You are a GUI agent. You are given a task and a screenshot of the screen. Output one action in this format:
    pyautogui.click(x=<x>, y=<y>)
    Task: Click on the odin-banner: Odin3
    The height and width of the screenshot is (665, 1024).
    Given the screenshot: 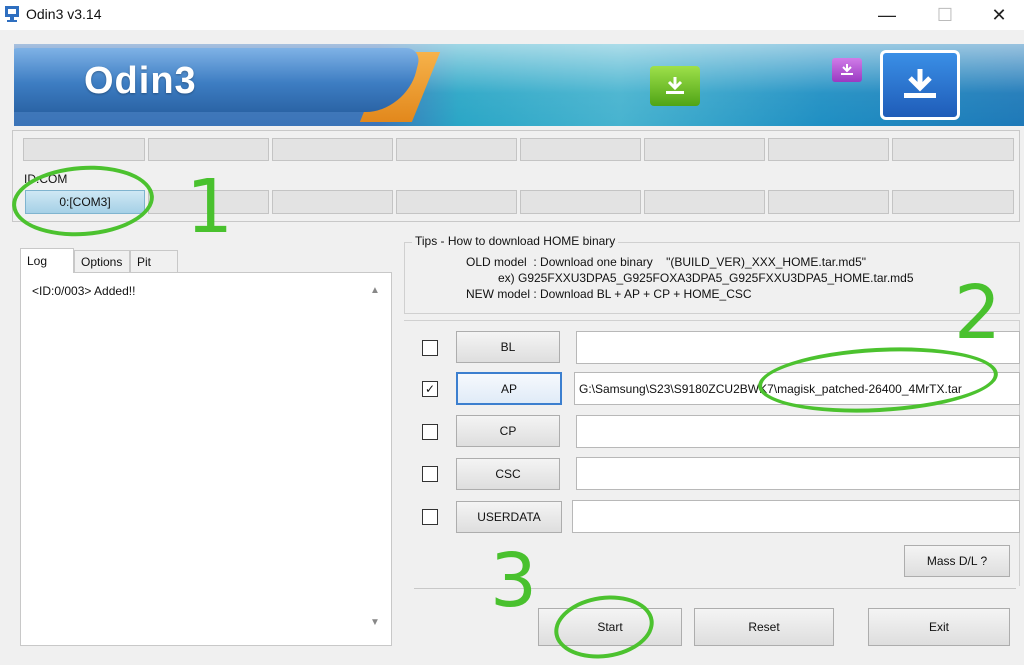 What is the action you would take?
    pyautogui.click(x=519, y=85)
    